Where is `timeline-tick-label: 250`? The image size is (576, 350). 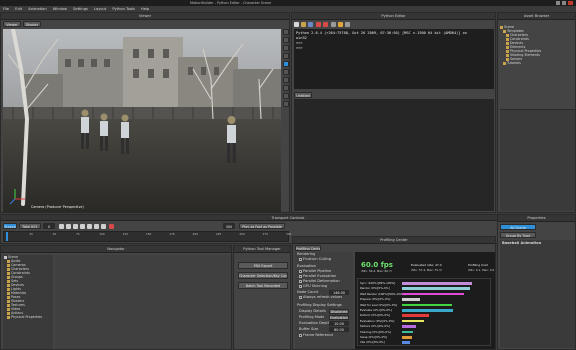
timeline-tick-label: 250 is located at coordinates (242, 234).